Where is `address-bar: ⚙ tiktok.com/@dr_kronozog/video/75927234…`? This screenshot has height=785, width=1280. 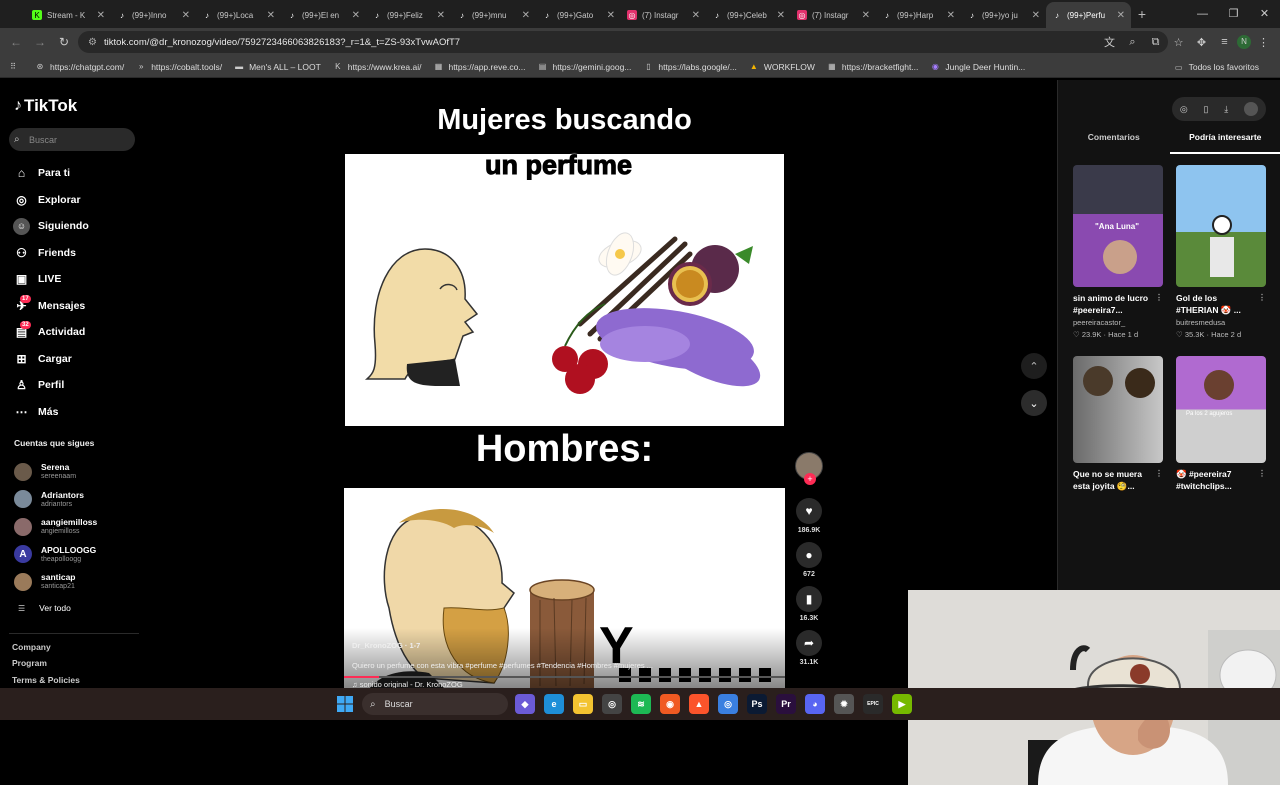
address-bar: ⚙ tiktok.com/@dr_kronozog/video/75927234… is located at coordinates (623, 42).